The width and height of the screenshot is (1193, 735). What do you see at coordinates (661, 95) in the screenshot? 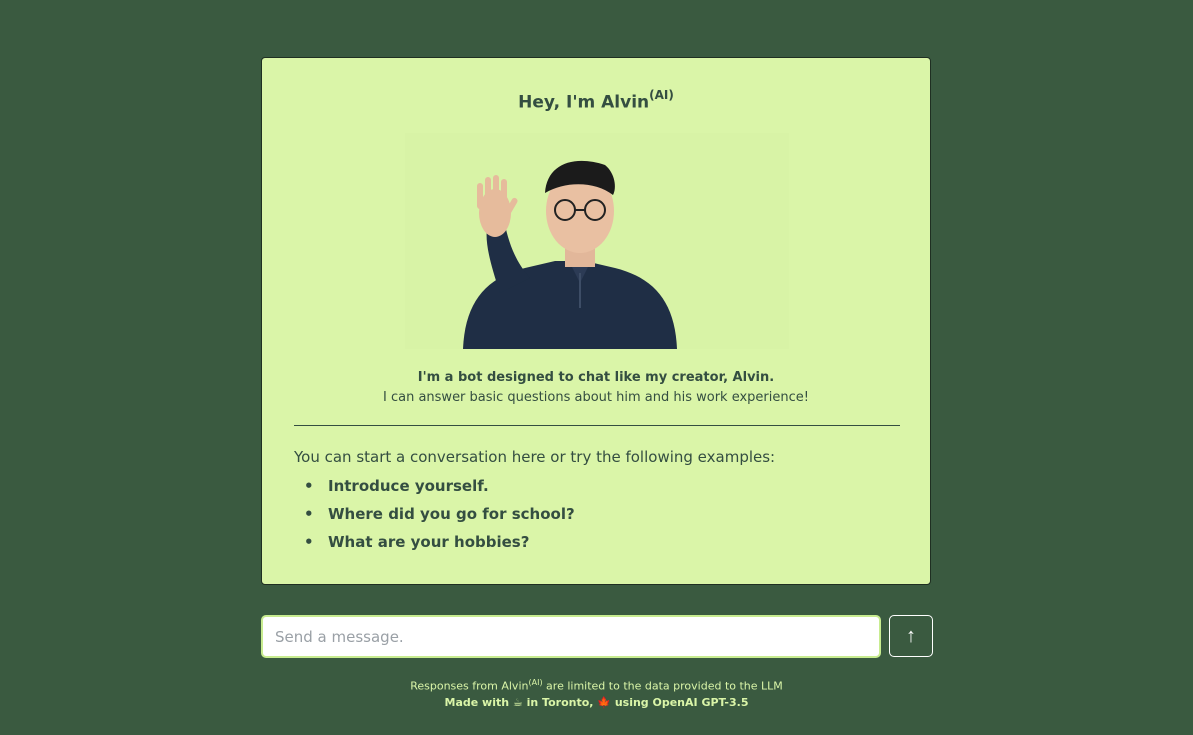
I see `title-ai-superscript: (AI)` at bounding box center [661, 95].